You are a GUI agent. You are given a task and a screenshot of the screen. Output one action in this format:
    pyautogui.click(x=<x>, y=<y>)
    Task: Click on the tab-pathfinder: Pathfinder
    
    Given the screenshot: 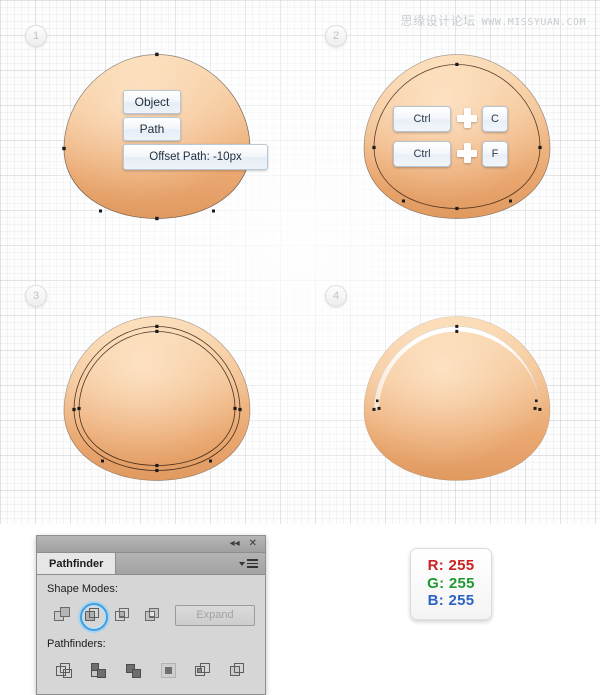 What is the action you would take?
    pyautogui.click(x=77, y=563)
    